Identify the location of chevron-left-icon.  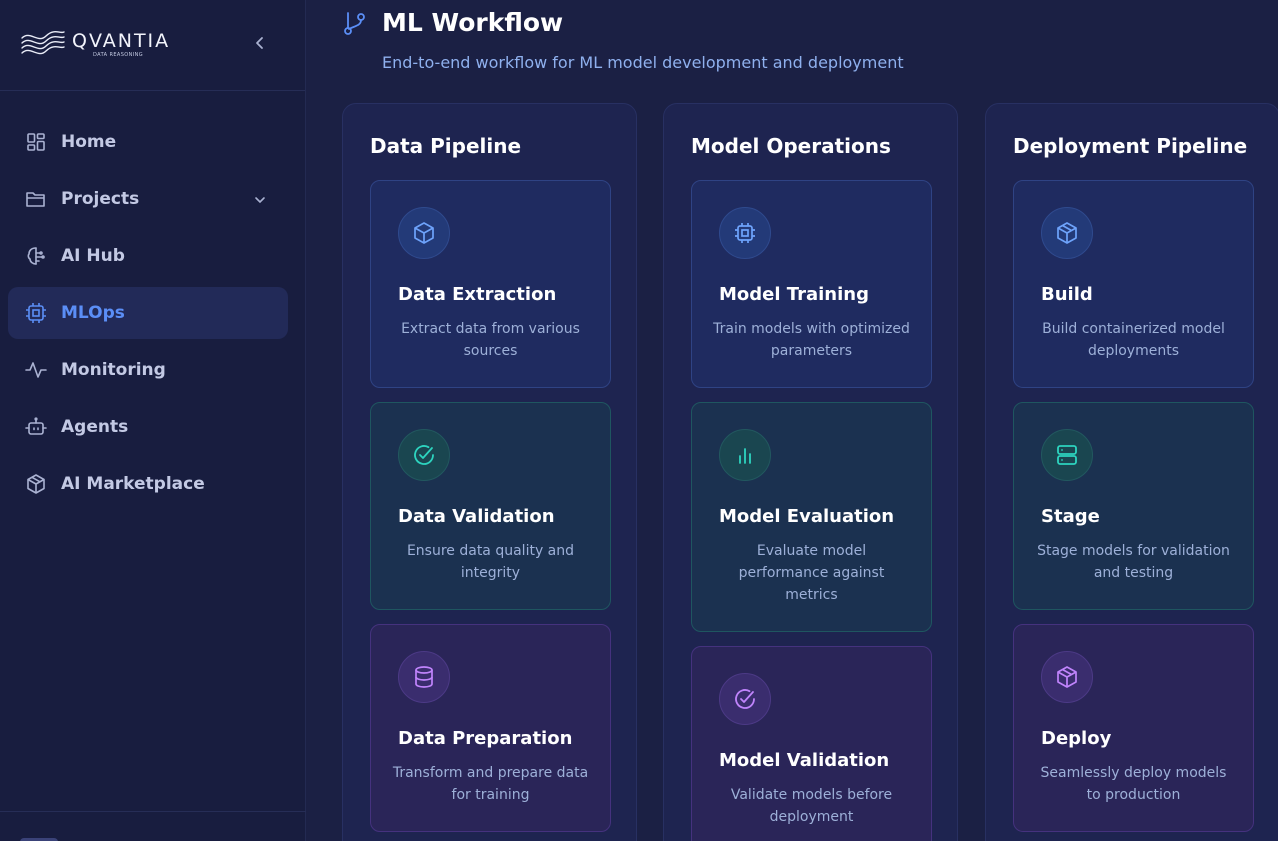
(259, 43).